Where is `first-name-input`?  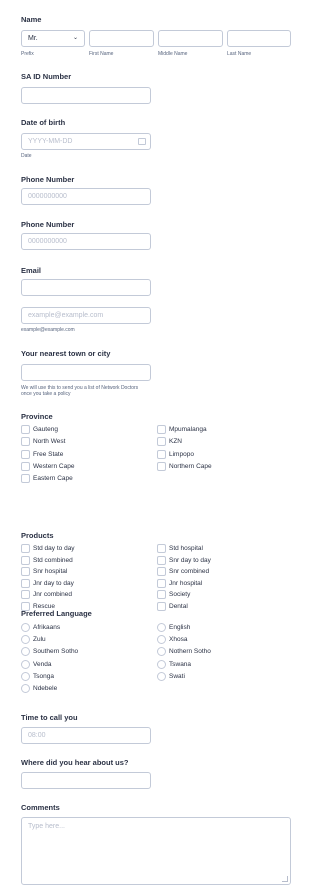 first-name-input is located at coordinates (121, 38).